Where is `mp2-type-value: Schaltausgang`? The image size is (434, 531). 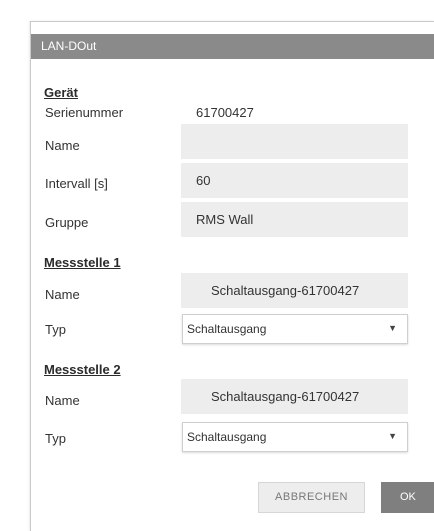
mp2-type-value: Schaltausgang is located at coordinates (227, 437).